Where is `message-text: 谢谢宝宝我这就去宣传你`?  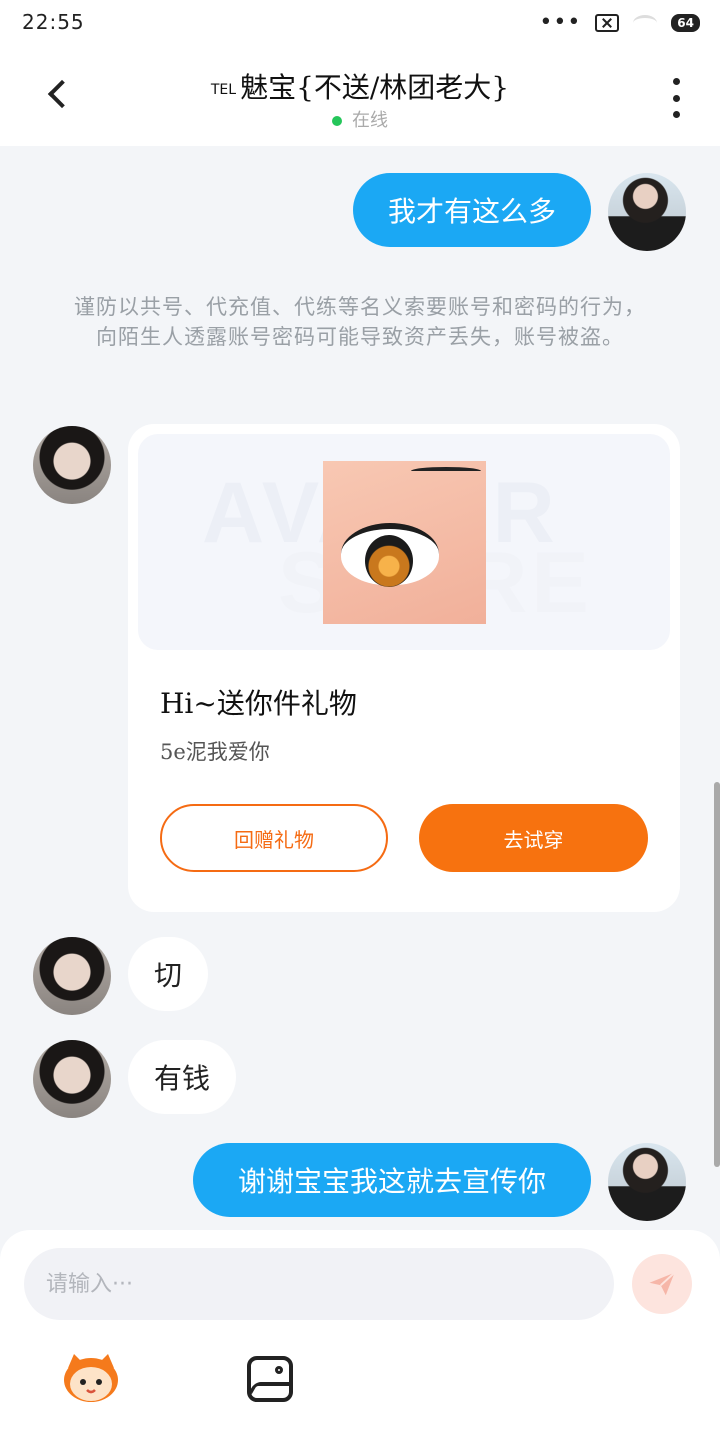
message-text: 谢谢宝宝我这就去宣传你 is located at coordinates (391, 1181).